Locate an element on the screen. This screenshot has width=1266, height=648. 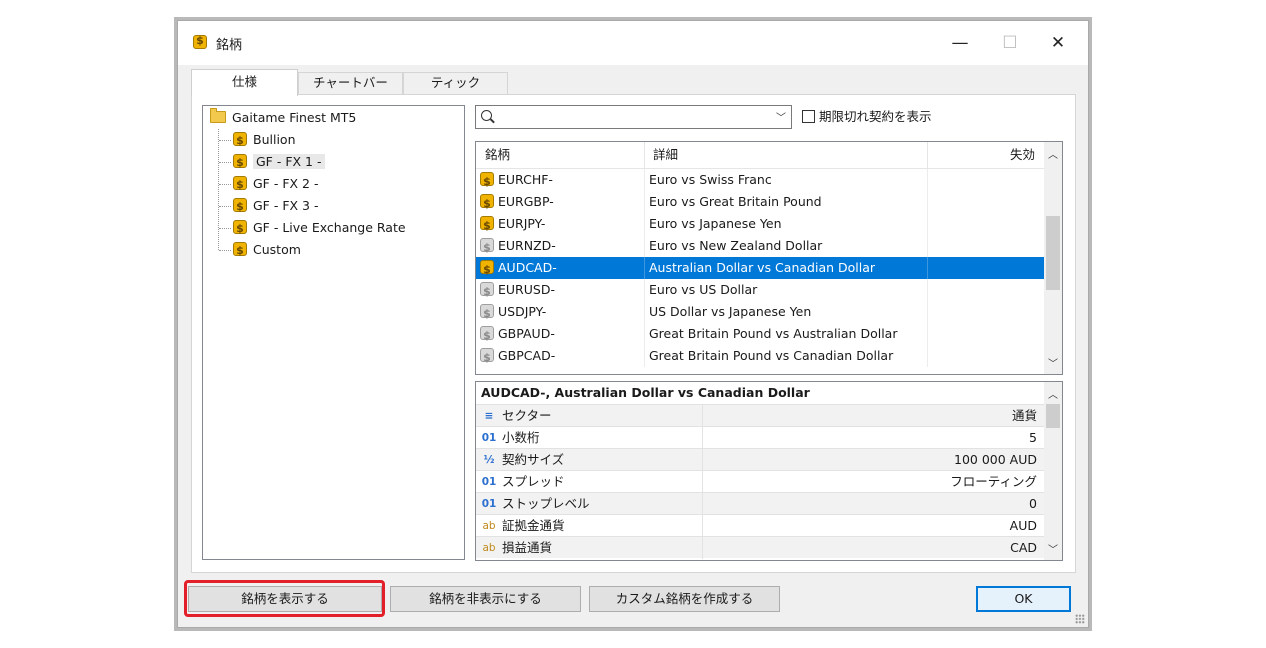
property-row: 01 スプレッド フローティング is located at coordinates (760, 481).